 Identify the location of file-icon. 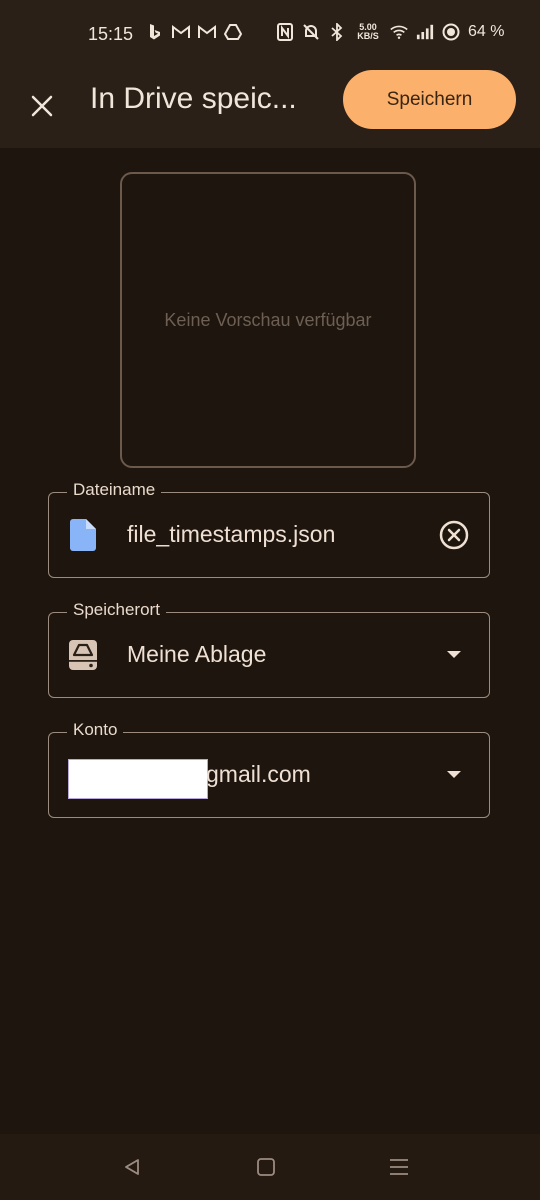
(83, 535).